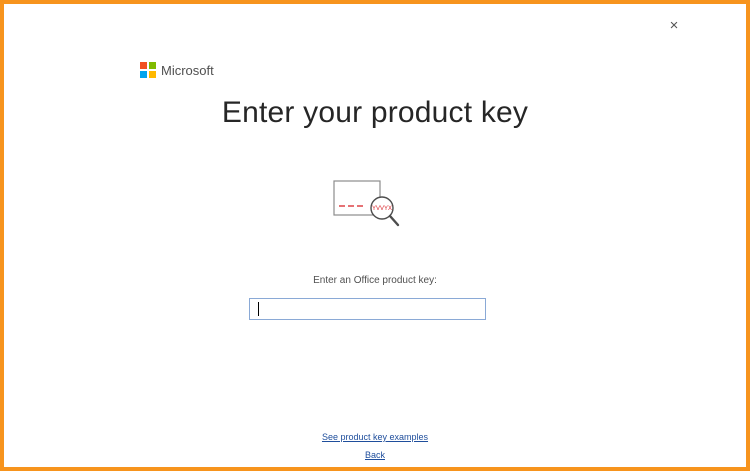 This screenshot has height=471, width=750. Describe the element at coordinates (375, 437) in the screenshot. I see `see-examples-link: See product key examples` at that location.